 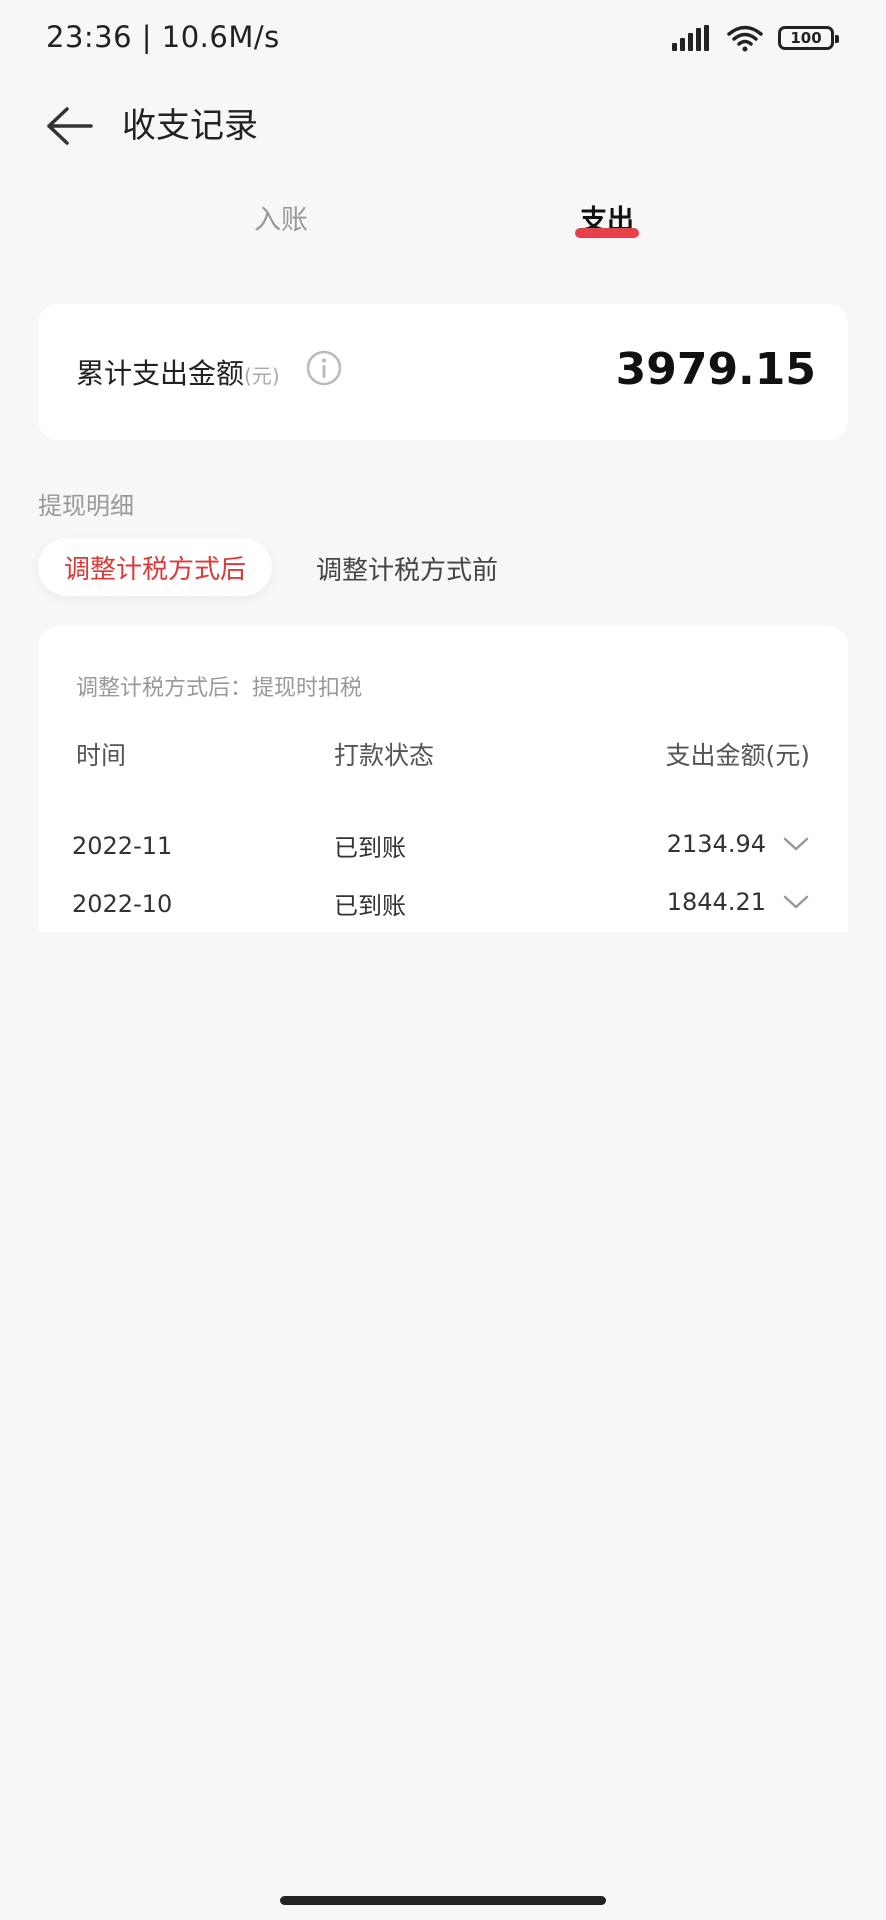 What do you see at coordinates (407, 568) in the screenshot?
I see `subtab-before-adjust: 调整计税方式前` at bounding box center [407, 568].